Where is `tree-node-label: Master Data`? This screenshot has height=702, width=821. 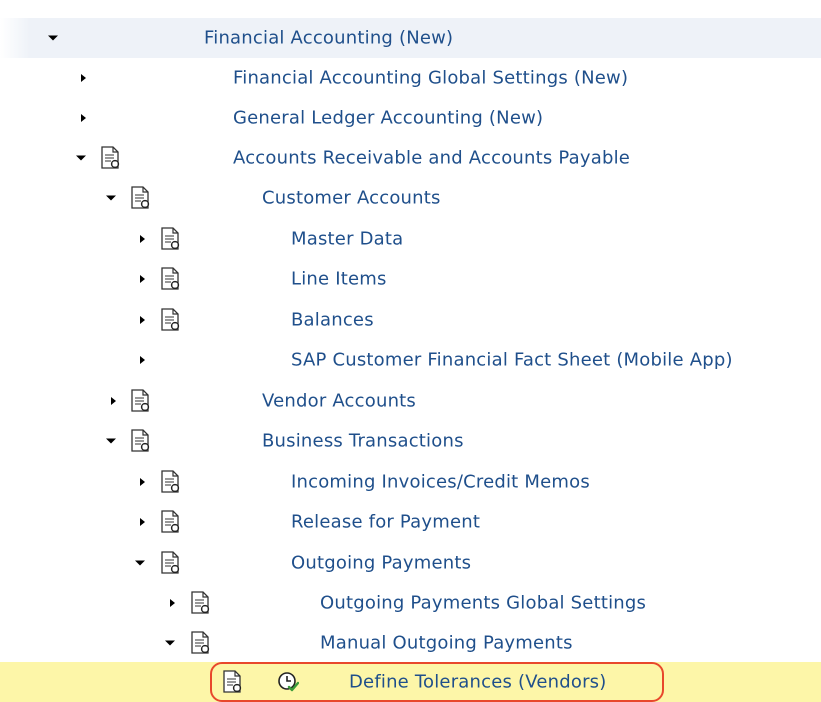 tree-node-label: Master Data is located at coordinates (347, 239).